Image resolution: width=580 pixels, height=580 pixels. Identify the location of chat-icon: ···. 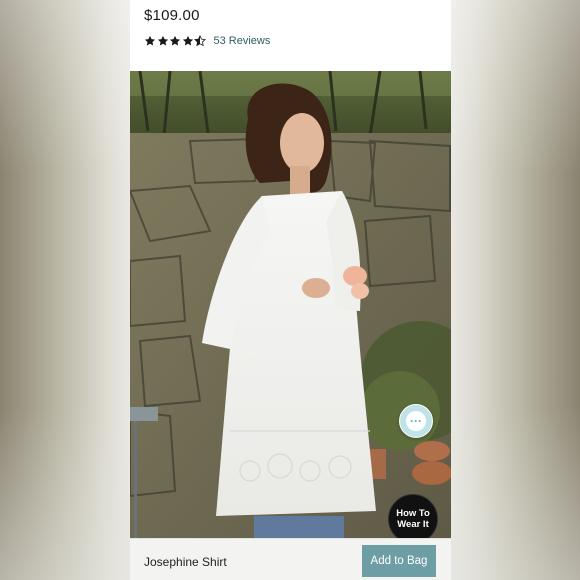
(416, 421).